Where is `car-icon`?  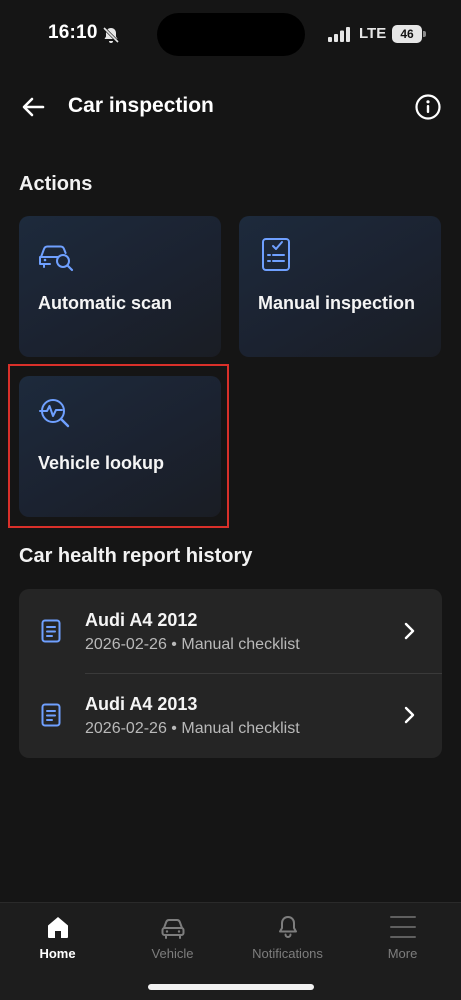
car-icon is located at coordinates (173, 929).